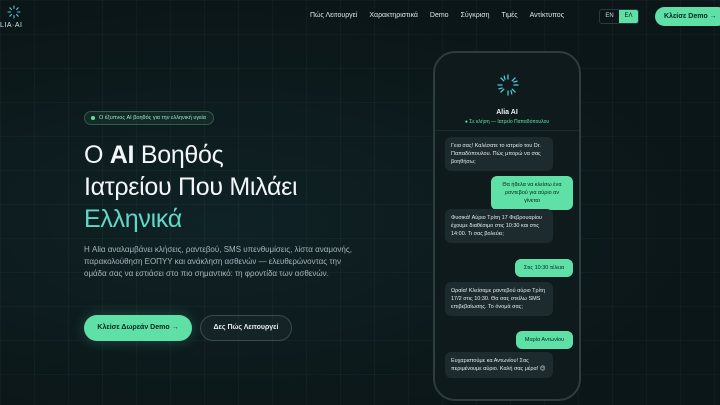 The width and height of the screenshot is (720, 405). Describe the element at coordinates (544, 268) in the screenshot. I see `chat-message-user: Στις 10:30 τέλεια` at that location.